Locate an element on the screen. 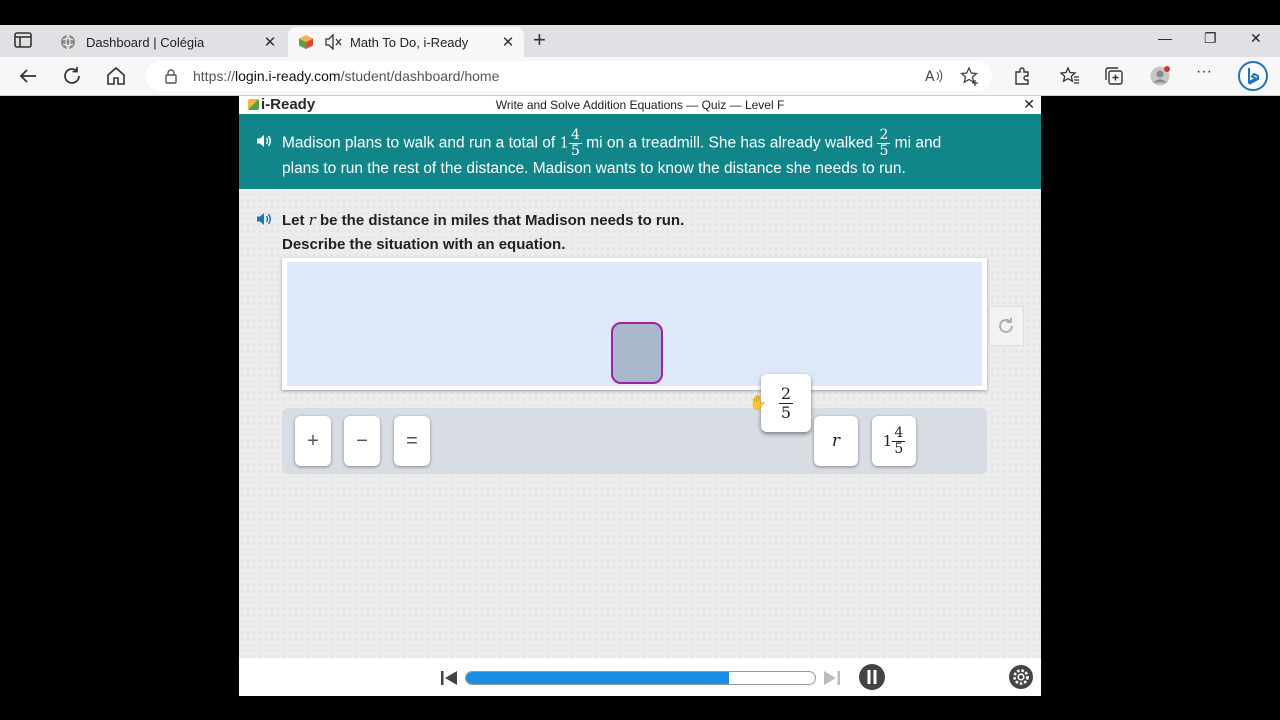 This screenshot has height=720, width=1280. reset-button is located at coordinates (1006, 326).